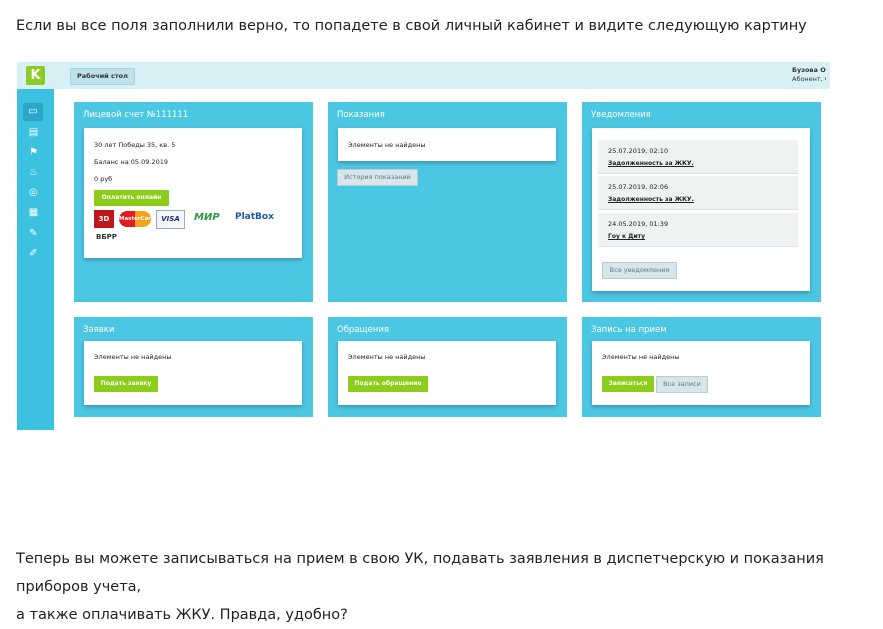  I want to click on appointment-title: Запись на прием, so click(629, 330).